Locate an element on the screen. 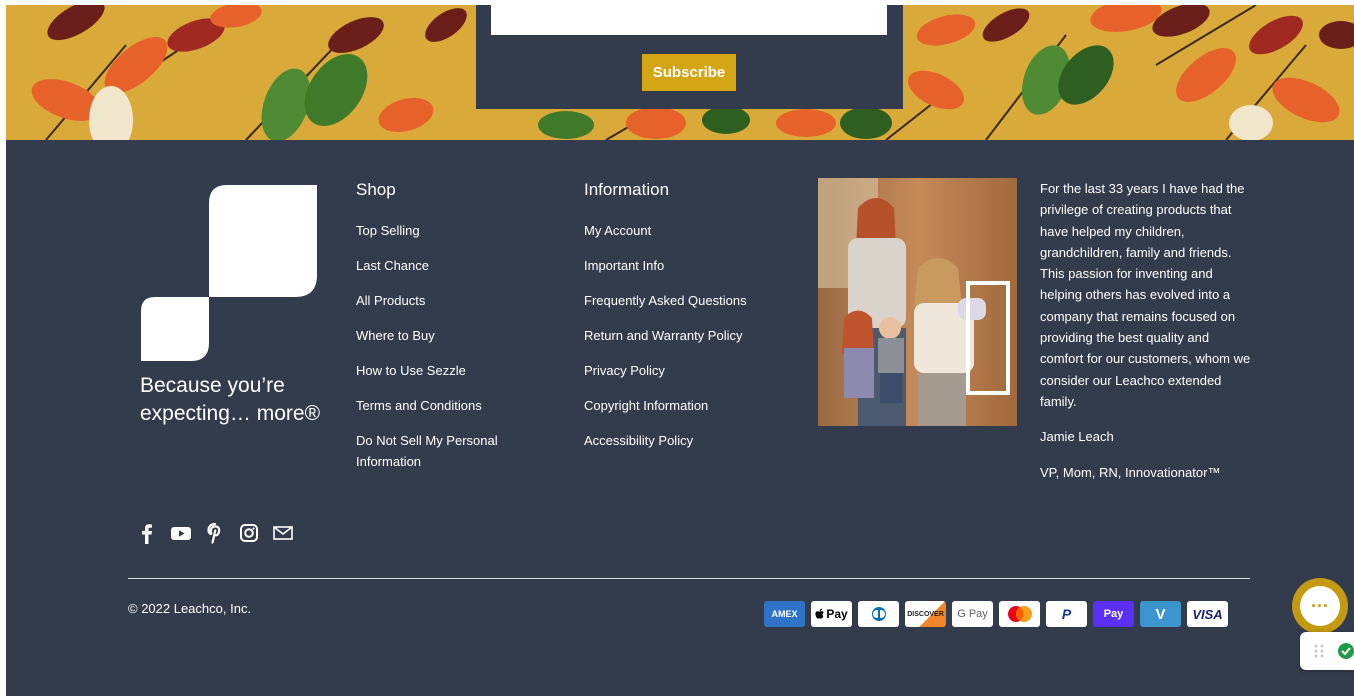 This screenshot has height=696, width=1354. shop-pay-icon: Pay is located at coordinates (1113, 614).